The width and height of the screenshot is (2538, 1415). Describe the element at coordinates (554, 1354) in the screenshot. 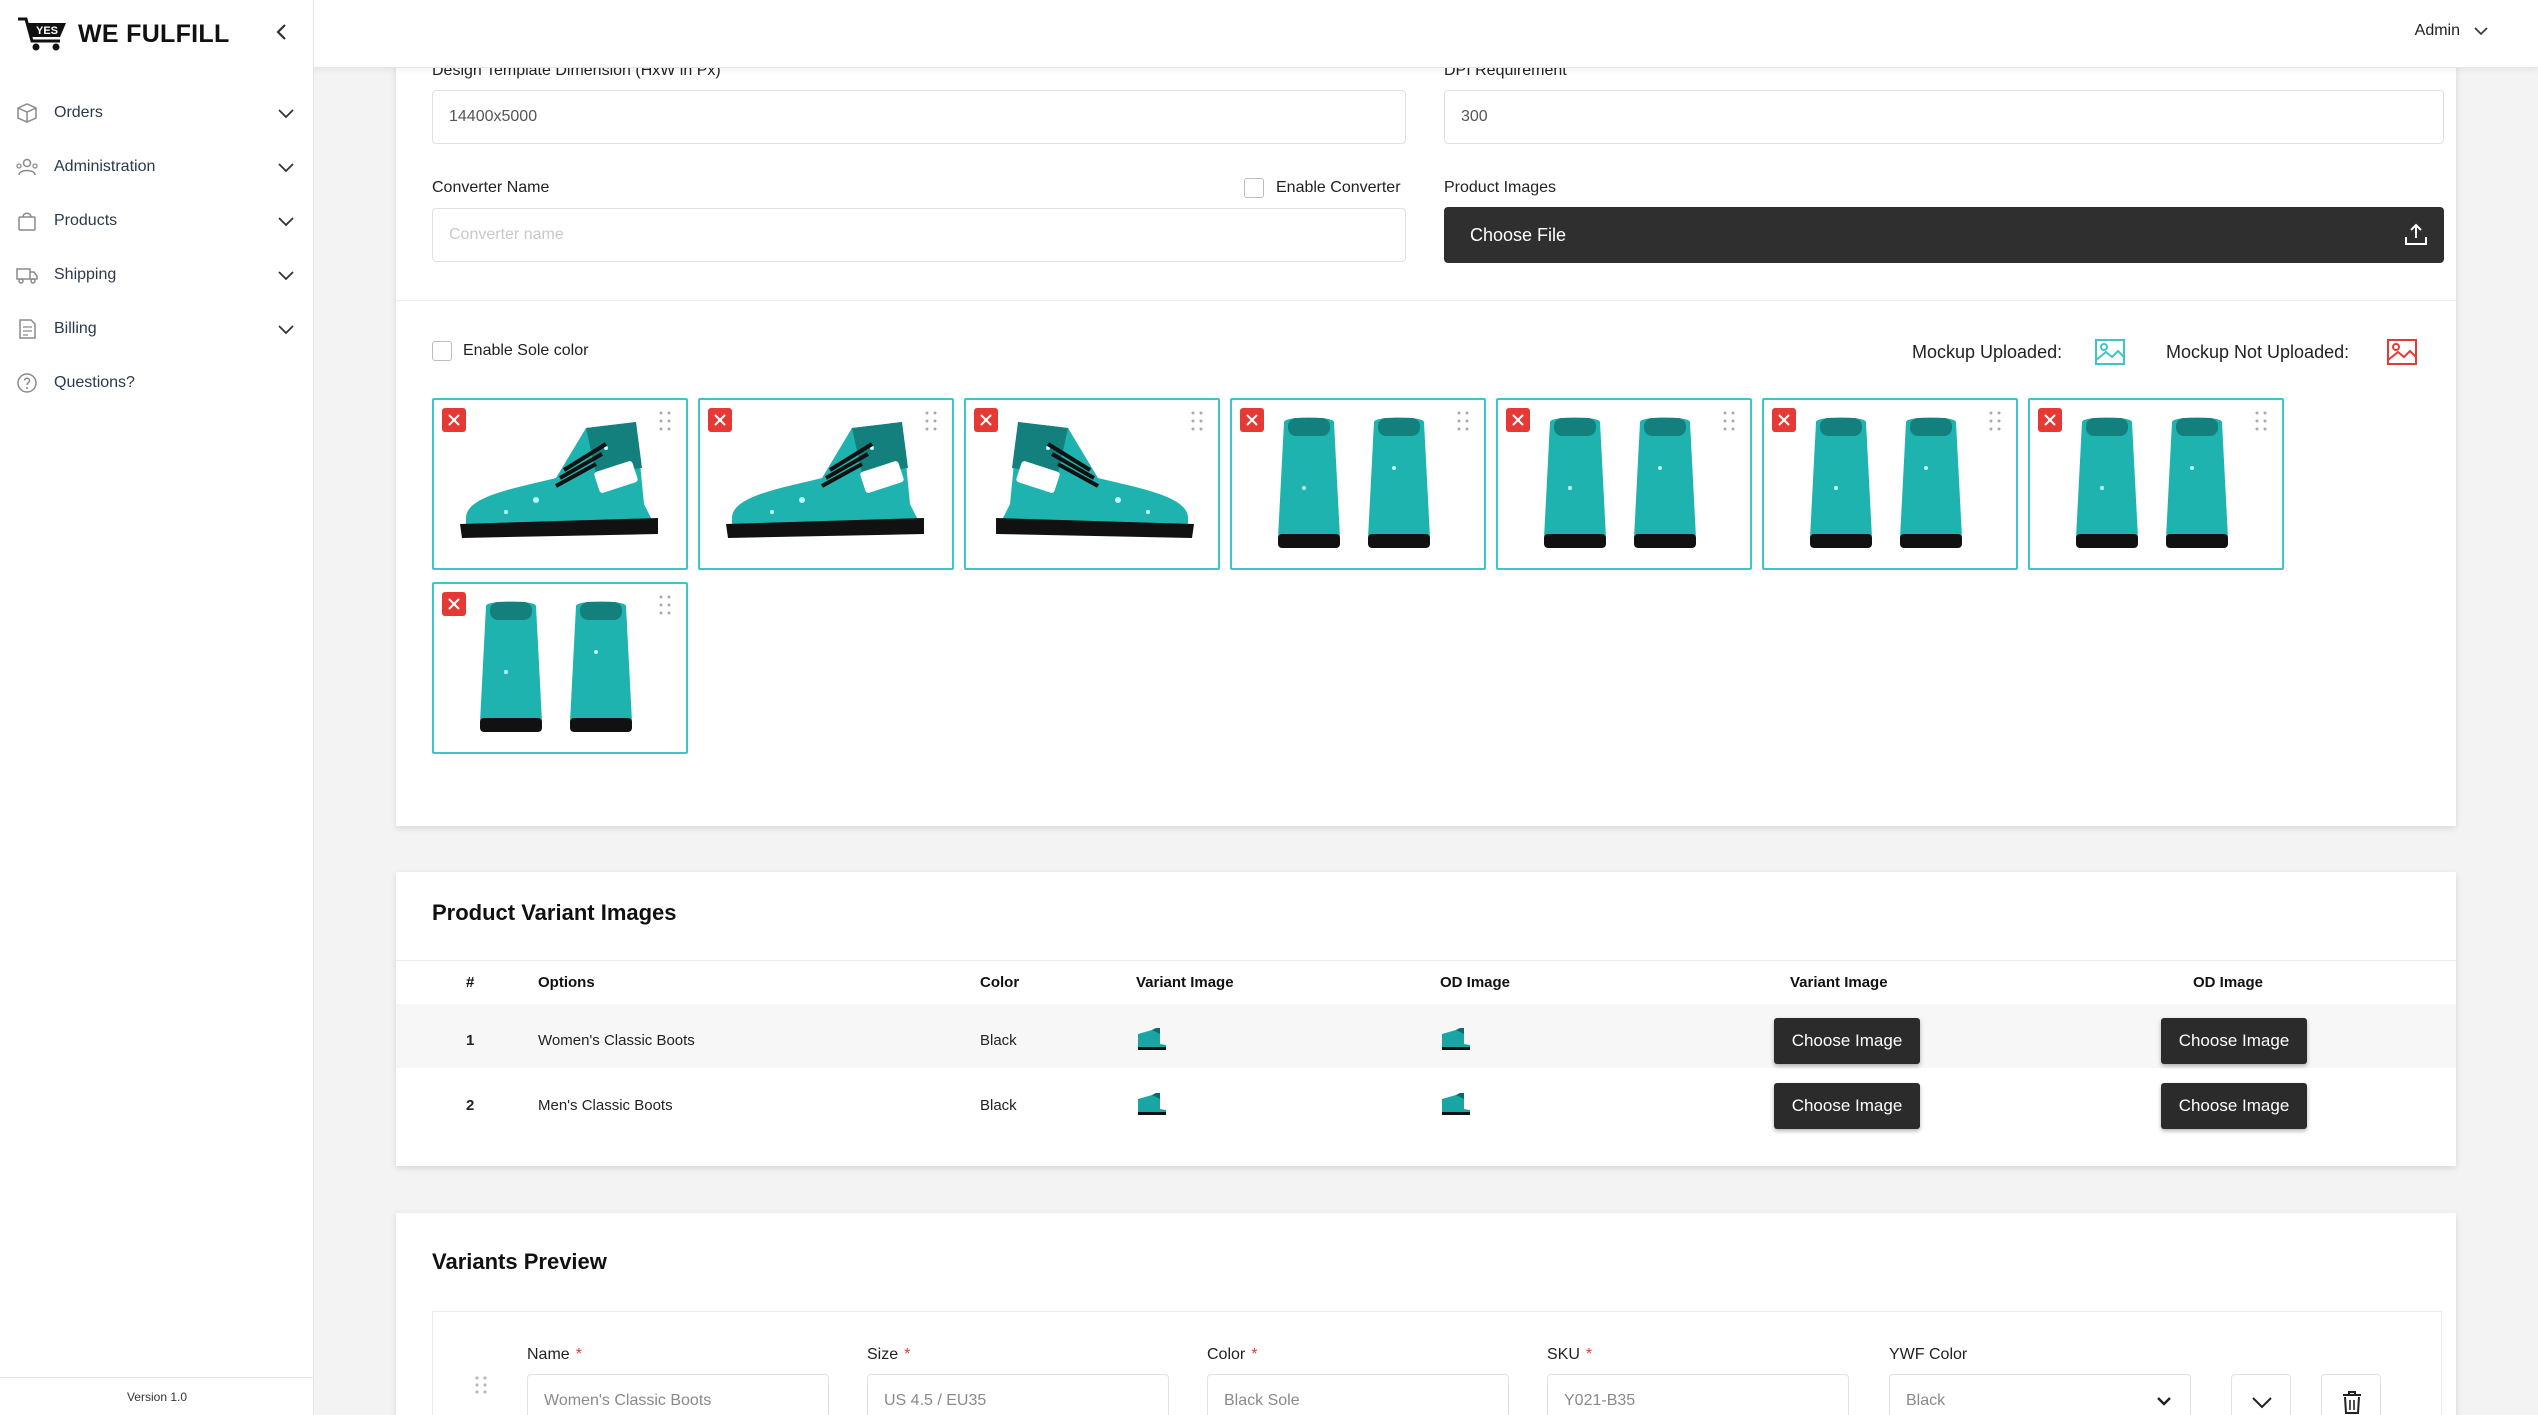

I see `variant-name-label: Name *` at that location.